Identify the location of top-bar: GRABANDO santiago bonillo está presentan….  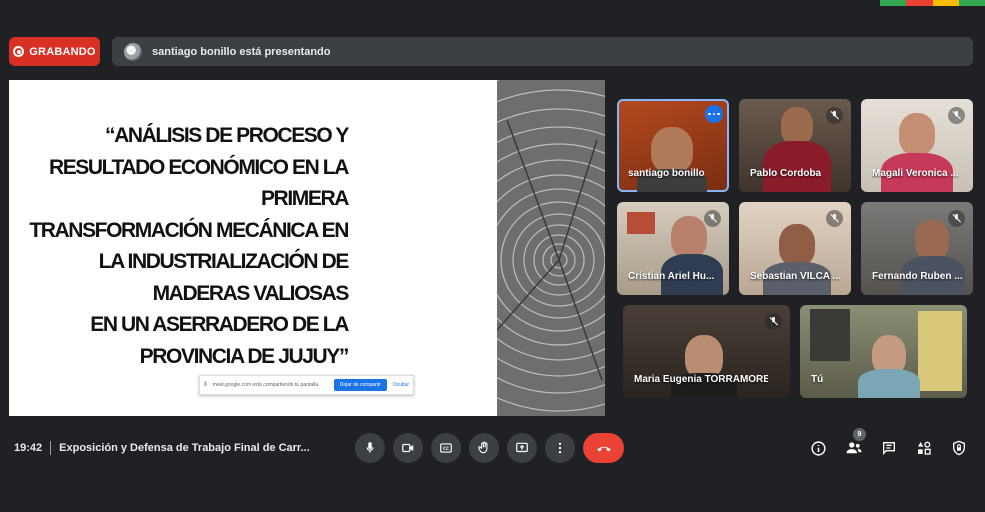
(491, 51).